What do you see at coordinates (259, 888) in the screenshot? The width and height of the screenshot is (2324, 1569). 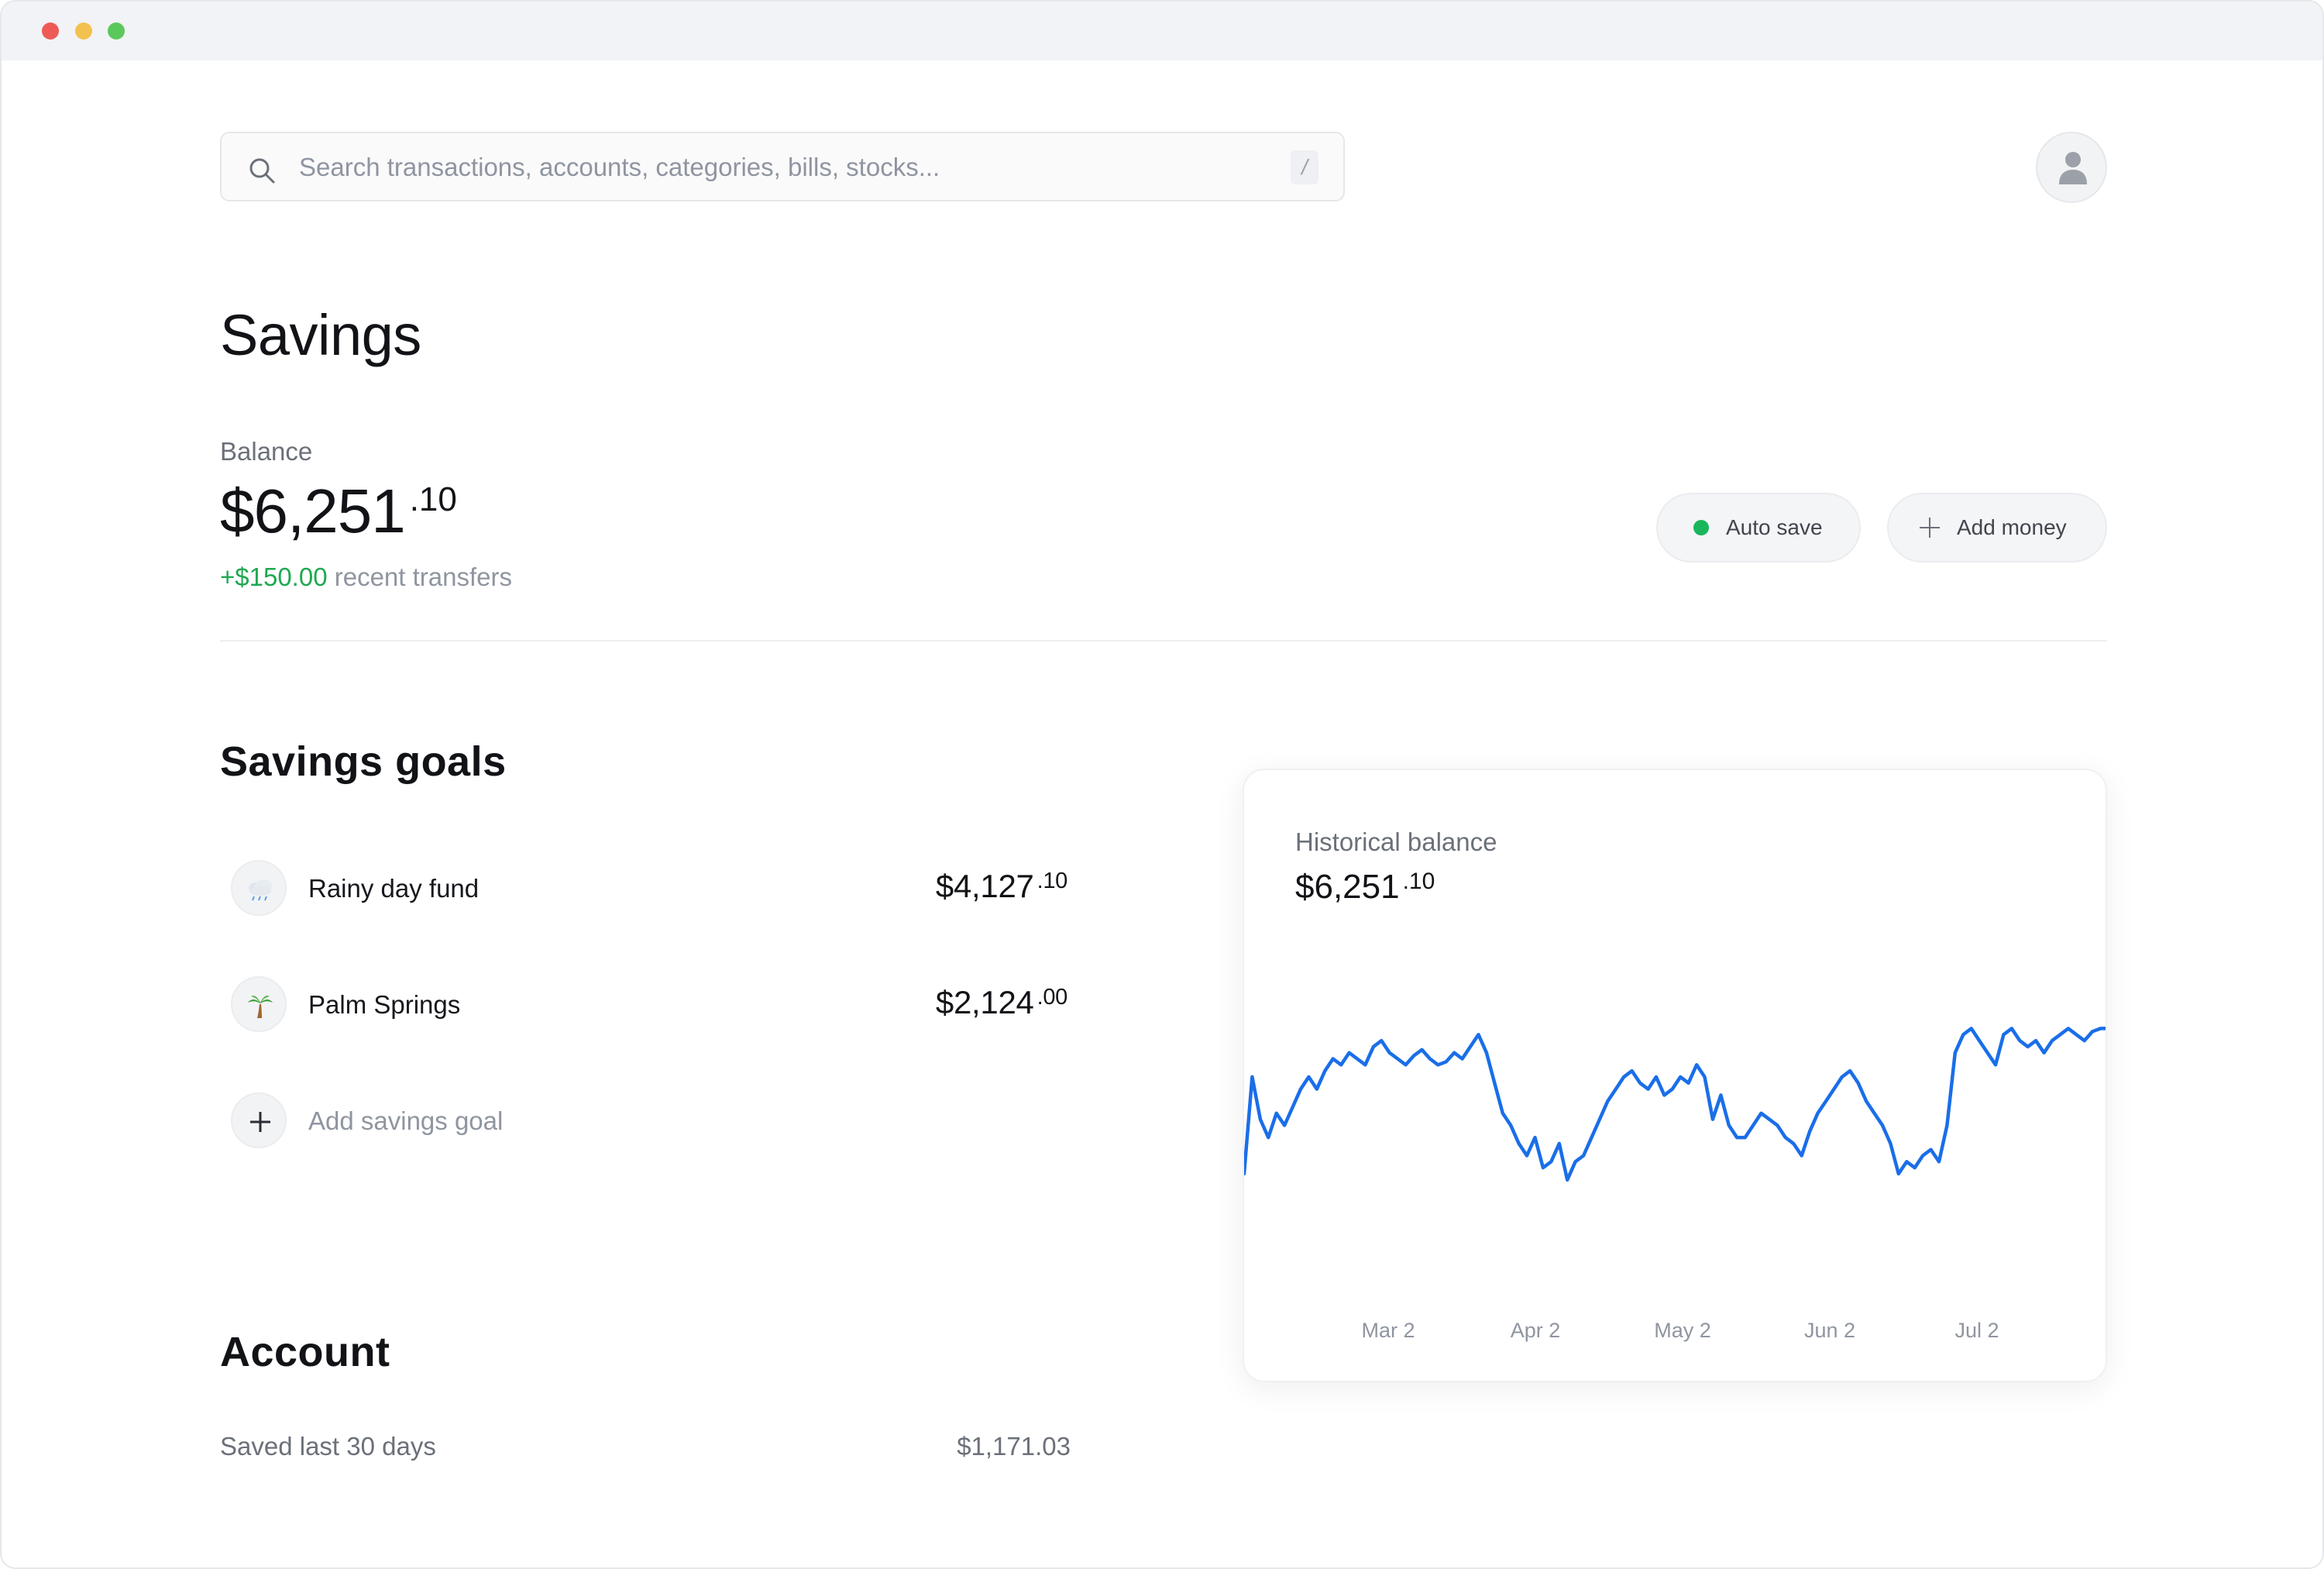 I see `rain-cloud-icon` at bounding box center [259, 888].